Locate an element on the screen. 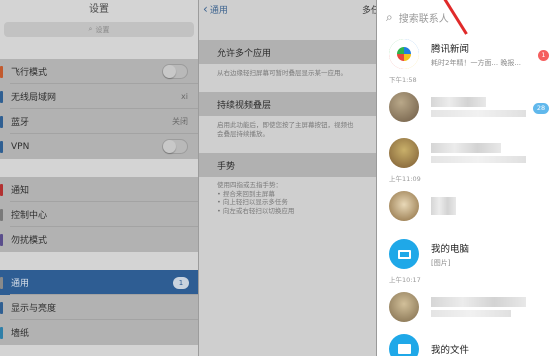 Image resolution: width=557 pixels, height=356 pixels. general-badge: 1 is located at coordinates (181, 282).